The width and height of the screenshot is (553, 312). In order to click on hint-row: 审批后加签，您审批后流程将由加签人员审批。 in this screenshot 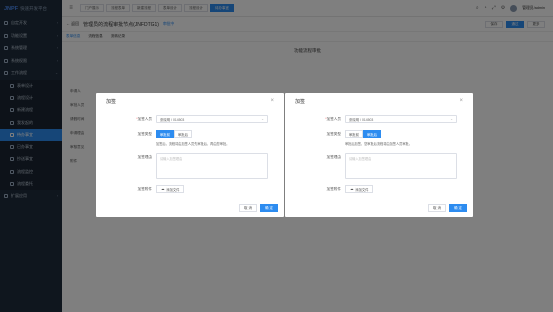, I will do `click(379, 143)`.